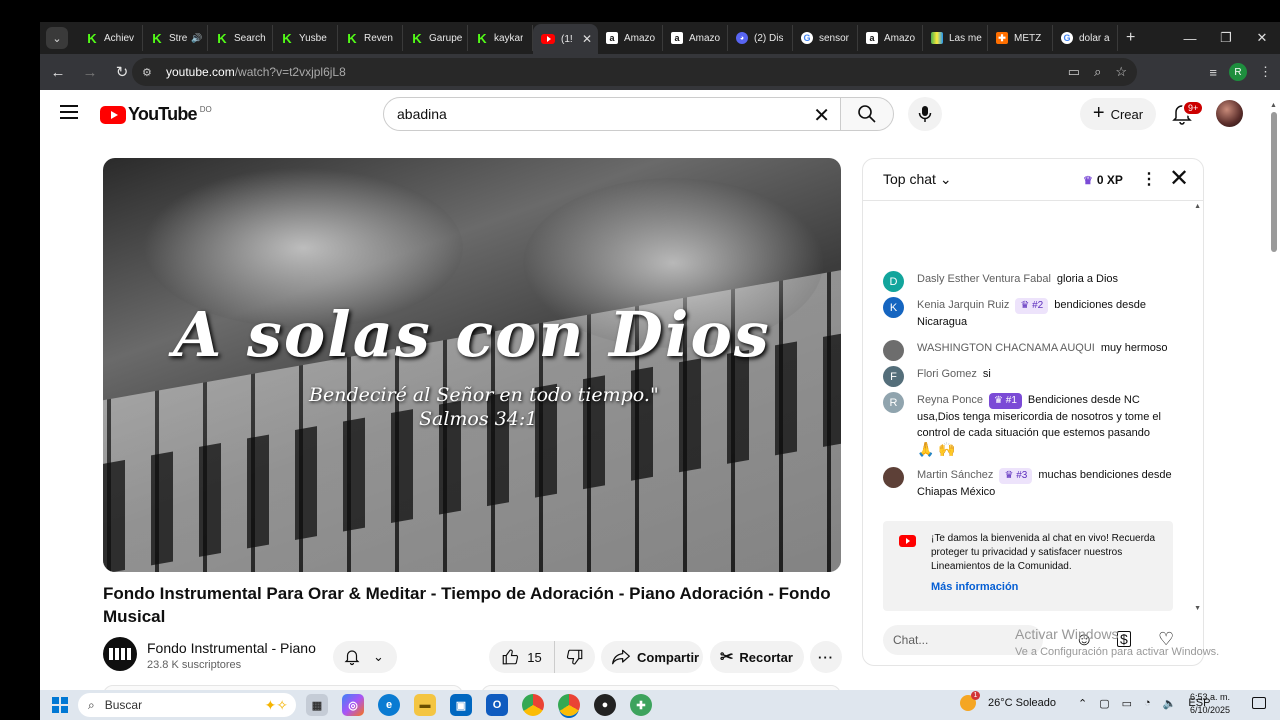 The image size is (1280, 720). Describe the element at coordinates (156, 114) in the screenshot. I see `youtube-logo: YouTube DO` at that location.